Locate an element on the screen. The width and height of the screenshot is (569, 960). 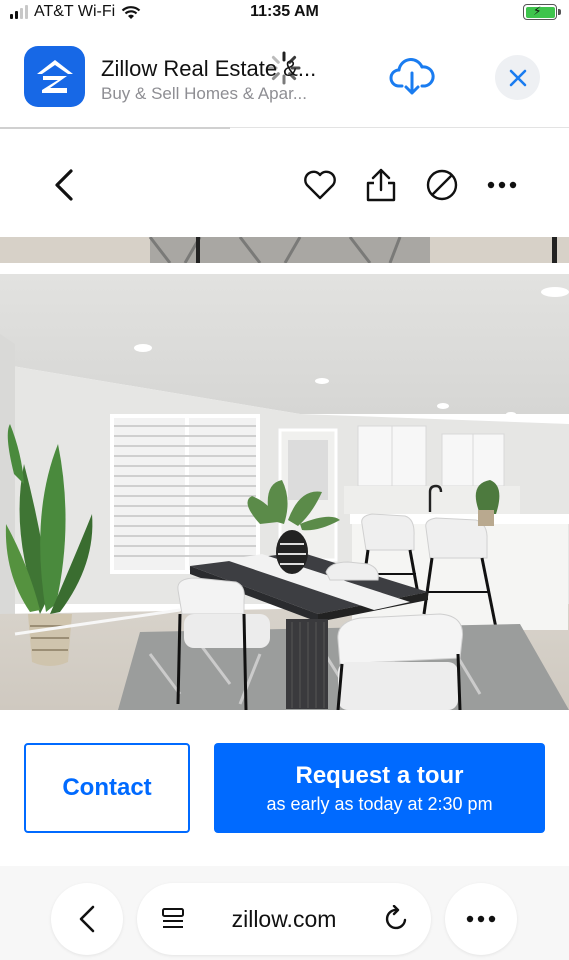
address-bar: zillow.com is located at coordinates (284, 919).